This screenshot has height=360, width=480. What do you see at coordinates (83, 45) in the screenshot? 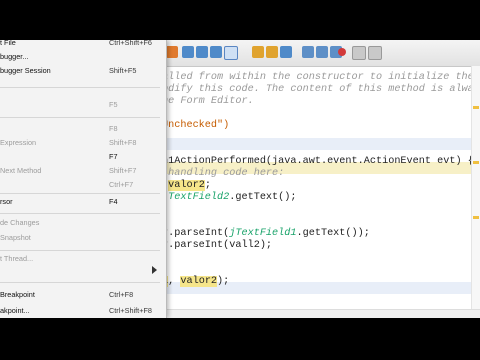
I see `menu-item: t File Ctrl+Shift+F6` at bounding box center [83, 45].